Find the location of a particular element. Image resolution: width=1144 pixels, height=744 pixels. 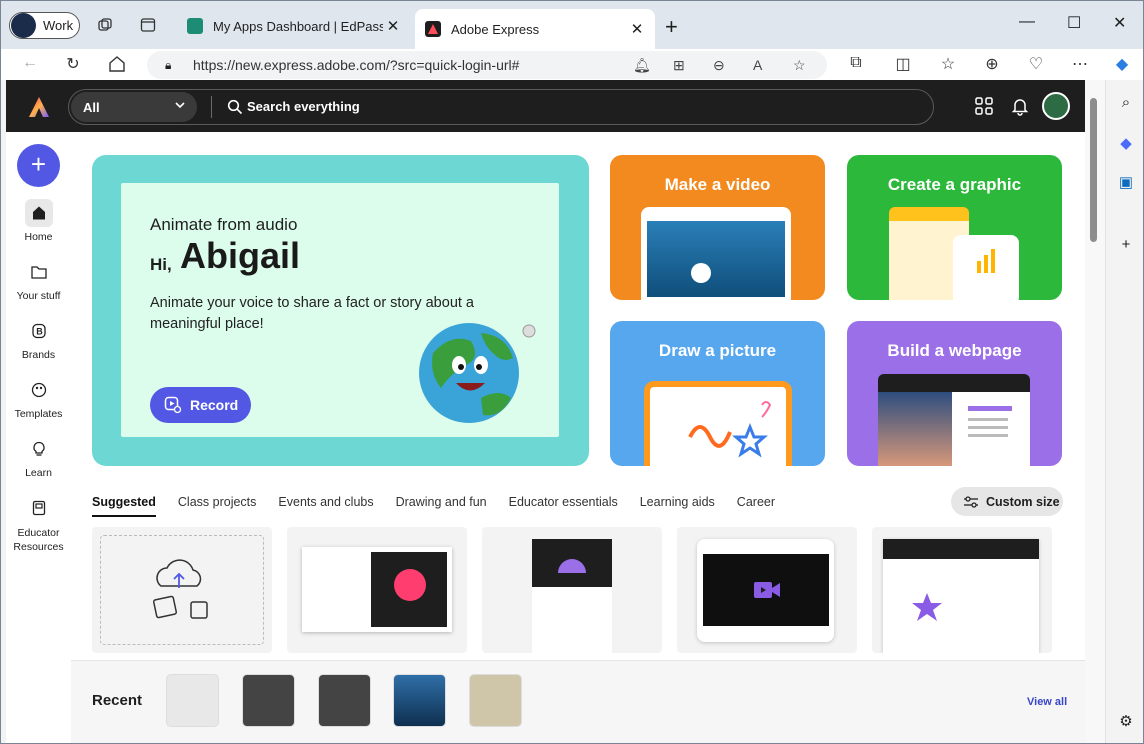

home-icon is located at coordinates (117, 64).